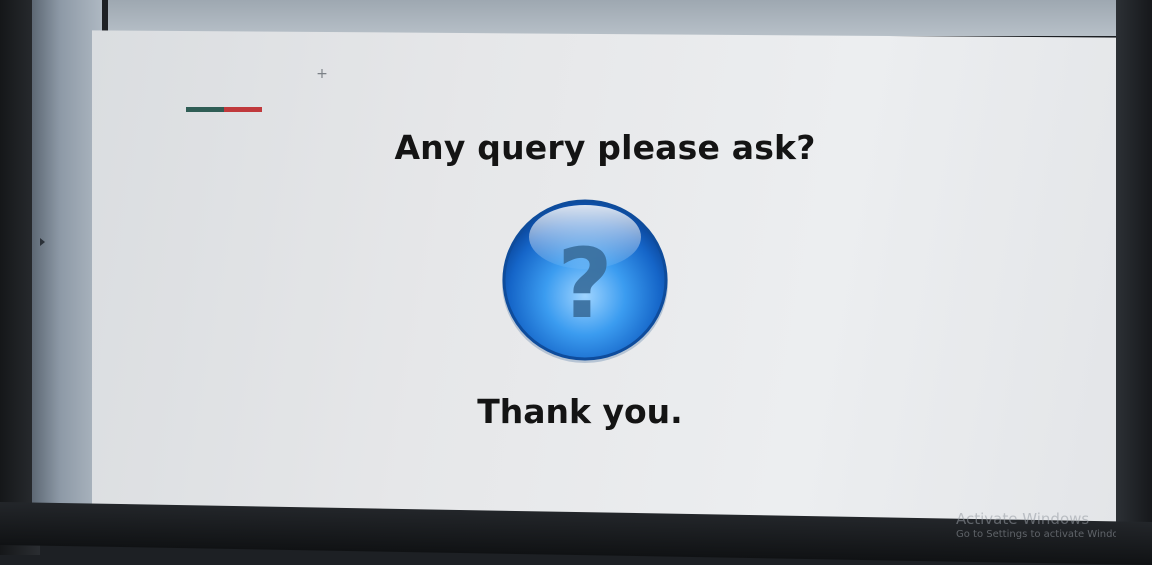  Describe the element at coordinates (42, 242) in the screenshot. I see `pane-expand-arrow-icon` at that location.